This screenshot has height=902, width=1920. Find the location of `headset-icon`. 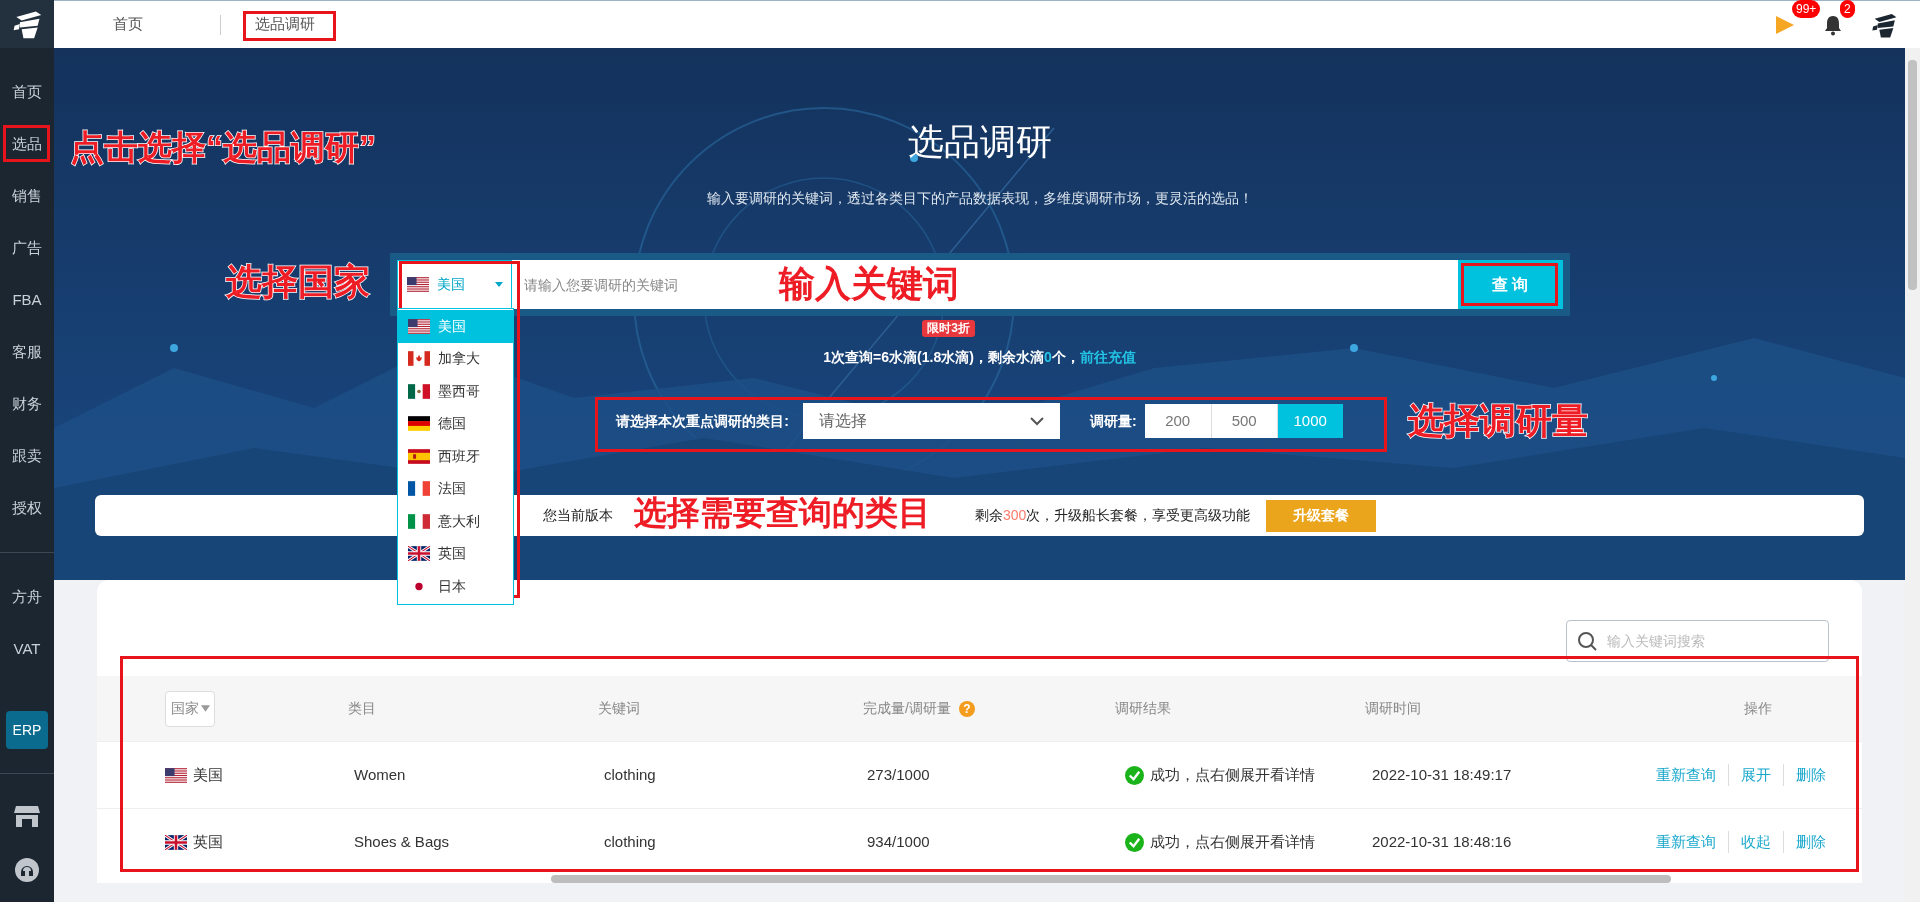

headset-icon is located at coordinates (27, 870).